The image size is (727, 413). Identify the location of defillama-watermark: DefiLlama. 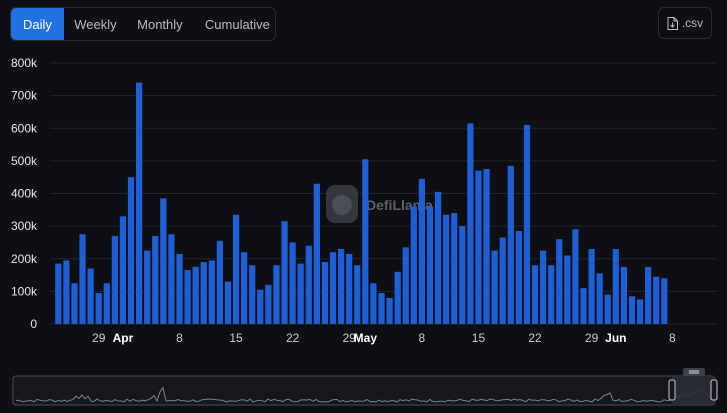
(379, 204).